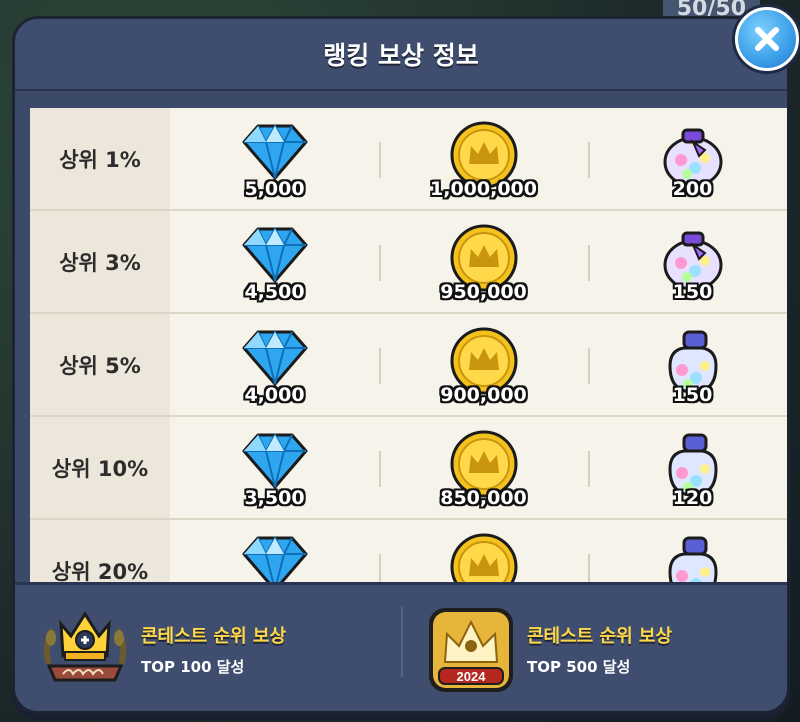 Image resolution: width=800 pixels, height=722 pixels. Describe the element at coordinates (687, 158) in the screenshot. I see `jar-reward: 200` at that location.